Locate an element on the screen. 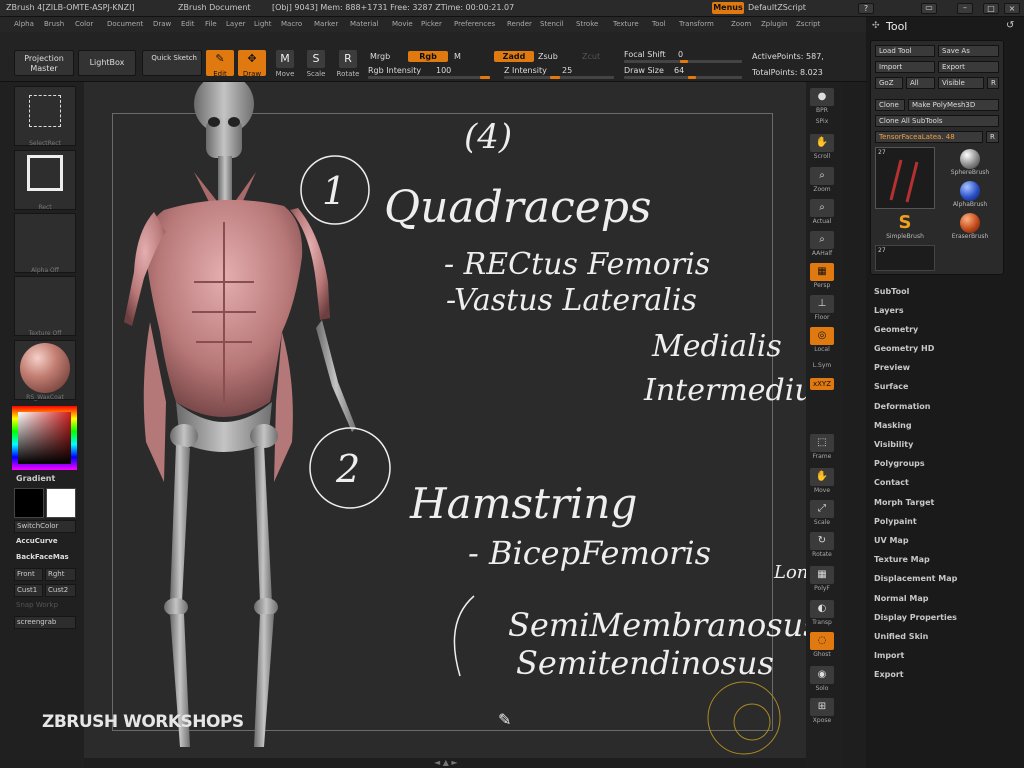 The height and width of the screenshot is (768, 1024). menu-macro: Macro is located at coordinates (291, 24).